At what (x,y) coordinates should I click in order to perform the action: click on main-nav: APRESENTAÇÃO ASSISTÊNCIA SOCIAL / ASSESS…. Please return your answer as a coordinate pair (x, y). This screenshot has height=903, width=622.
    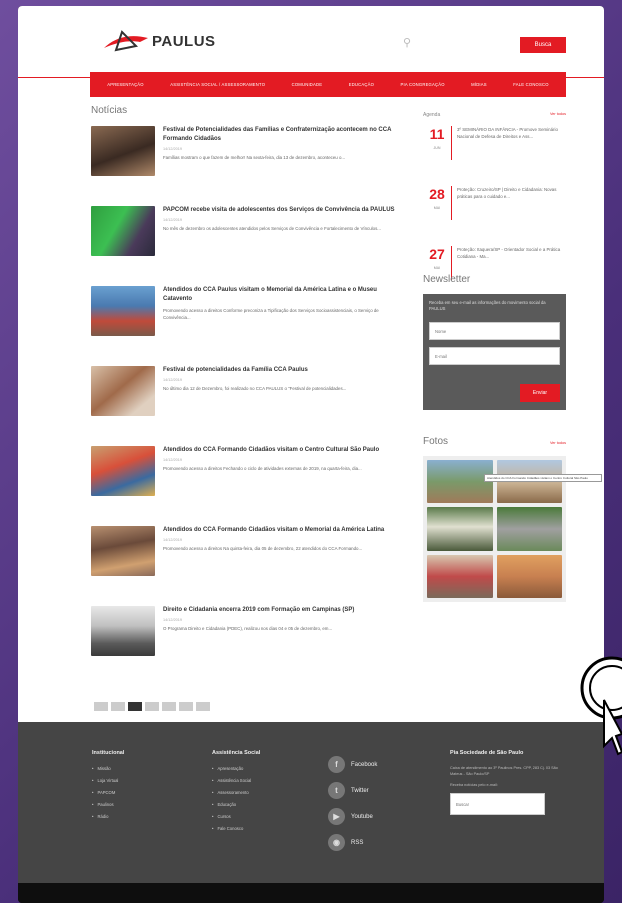
    Looking at the image, I should click on (328, 84).